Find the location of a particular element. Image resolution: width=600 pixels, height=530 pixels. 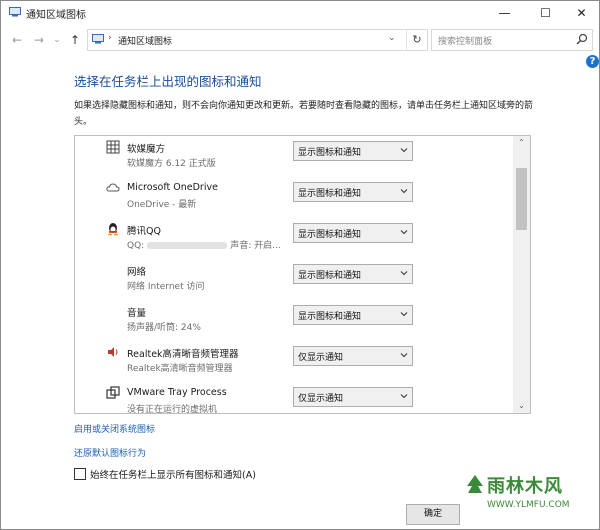

help-icon: ? is located at coordinates (592, 61).